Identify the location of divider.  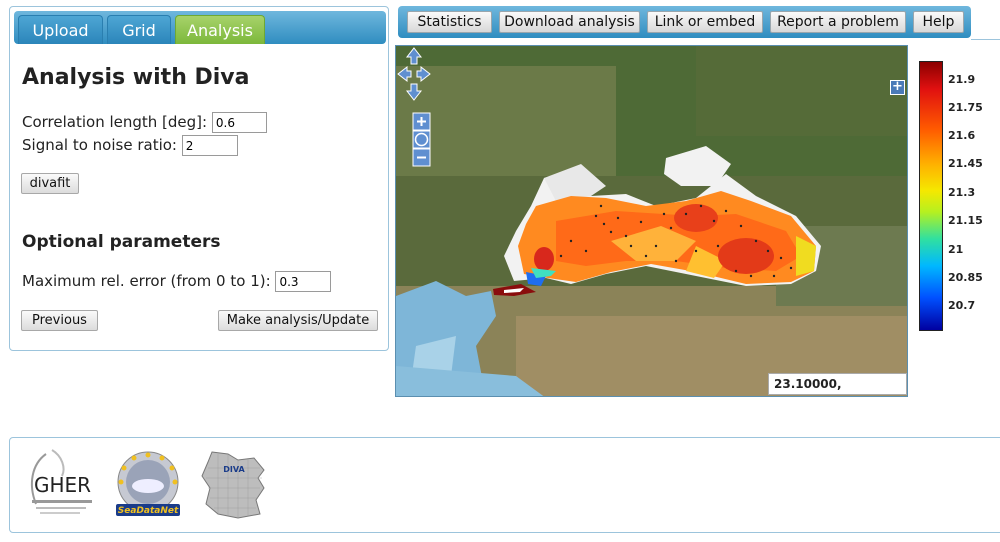
(985, 39).